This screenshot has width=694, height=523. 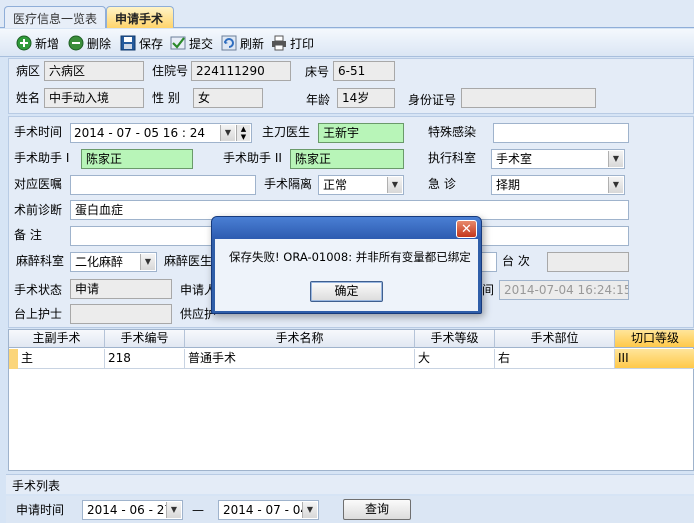 I want to click on diagnosis-label: 术前诊断, so click(x=38, y=210).